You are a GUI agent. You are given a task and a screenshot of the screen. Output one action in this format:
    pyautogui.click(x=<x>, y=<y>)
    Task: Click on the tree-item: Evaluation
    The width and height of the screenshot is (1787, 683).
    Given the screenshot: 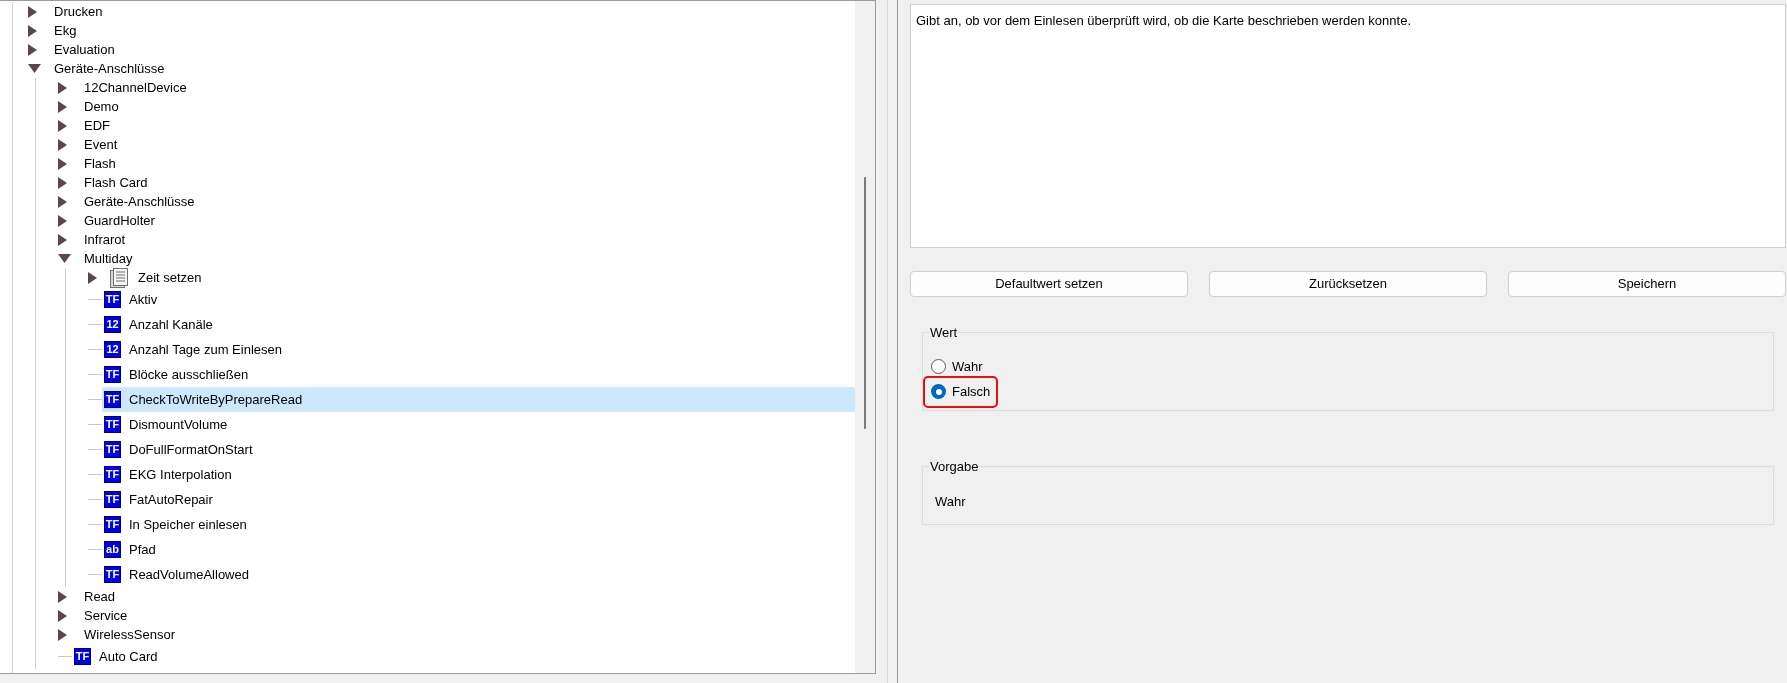 What is the action you would take?
    pyautogui.click(x=83, y=49)
    